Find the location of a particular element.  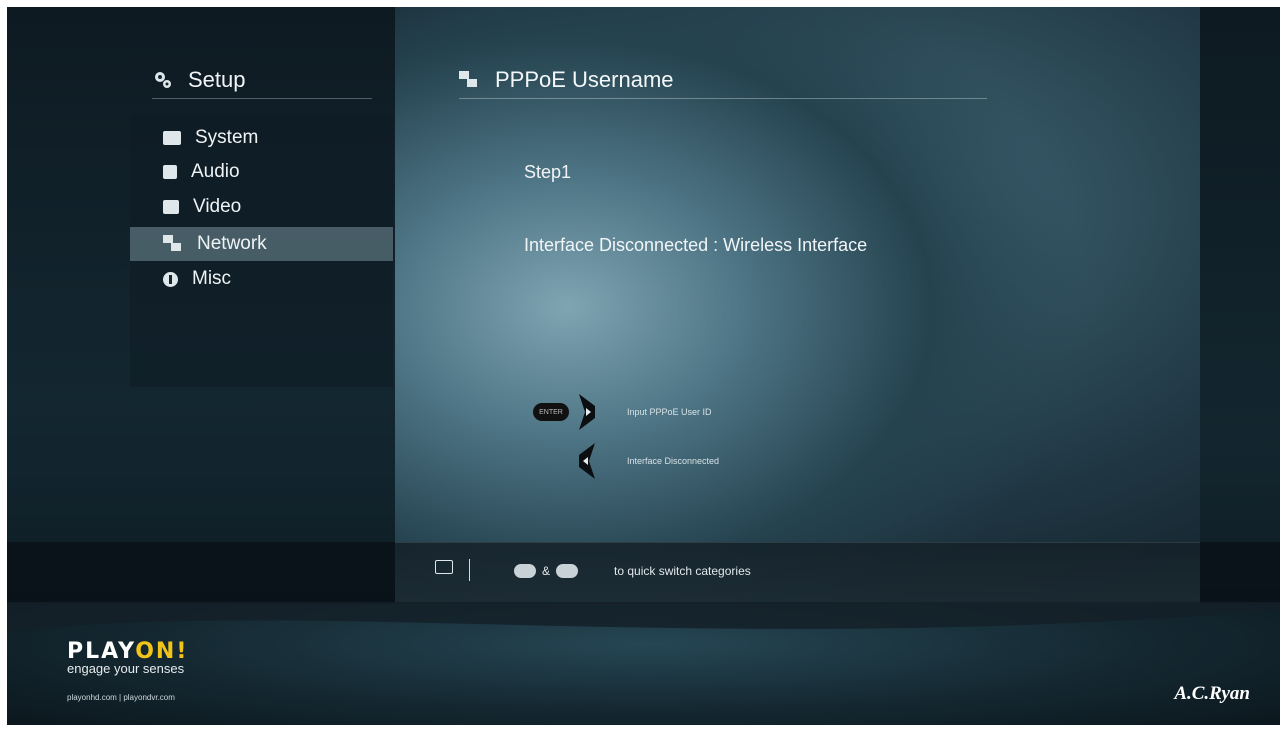

sidebar-menu: System Audio Video Network Misc is located at coordinates (261, 251).